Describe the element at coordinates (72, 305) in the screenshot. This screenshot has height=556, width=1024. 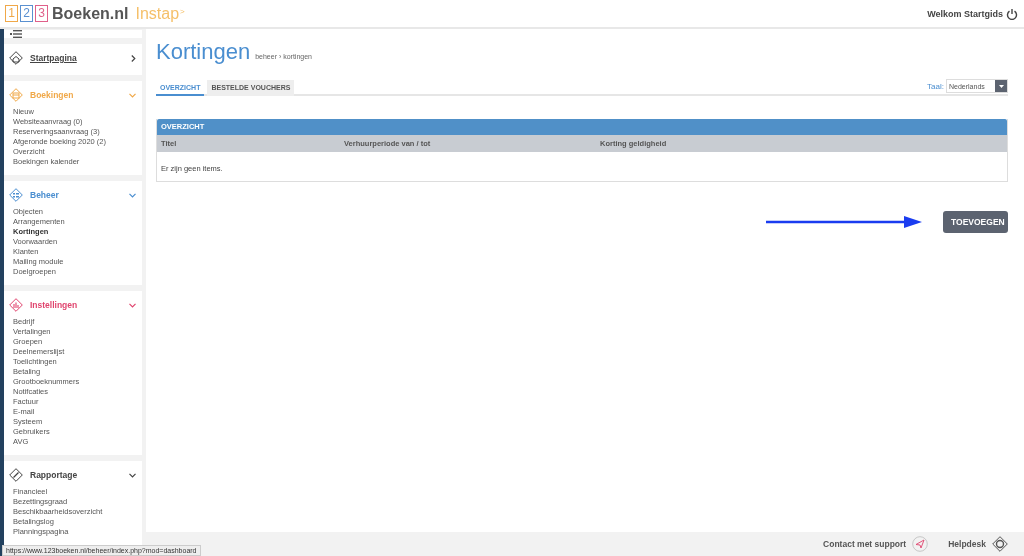
I see `section-header: Instellingen` at that location.